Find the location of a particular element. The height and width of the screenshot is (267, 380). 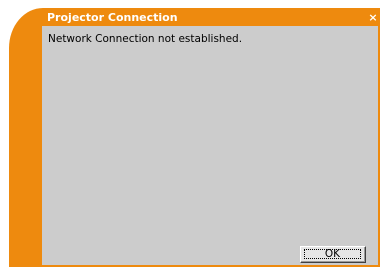

ok-button-label: OK is located at coordinates (332, 254).